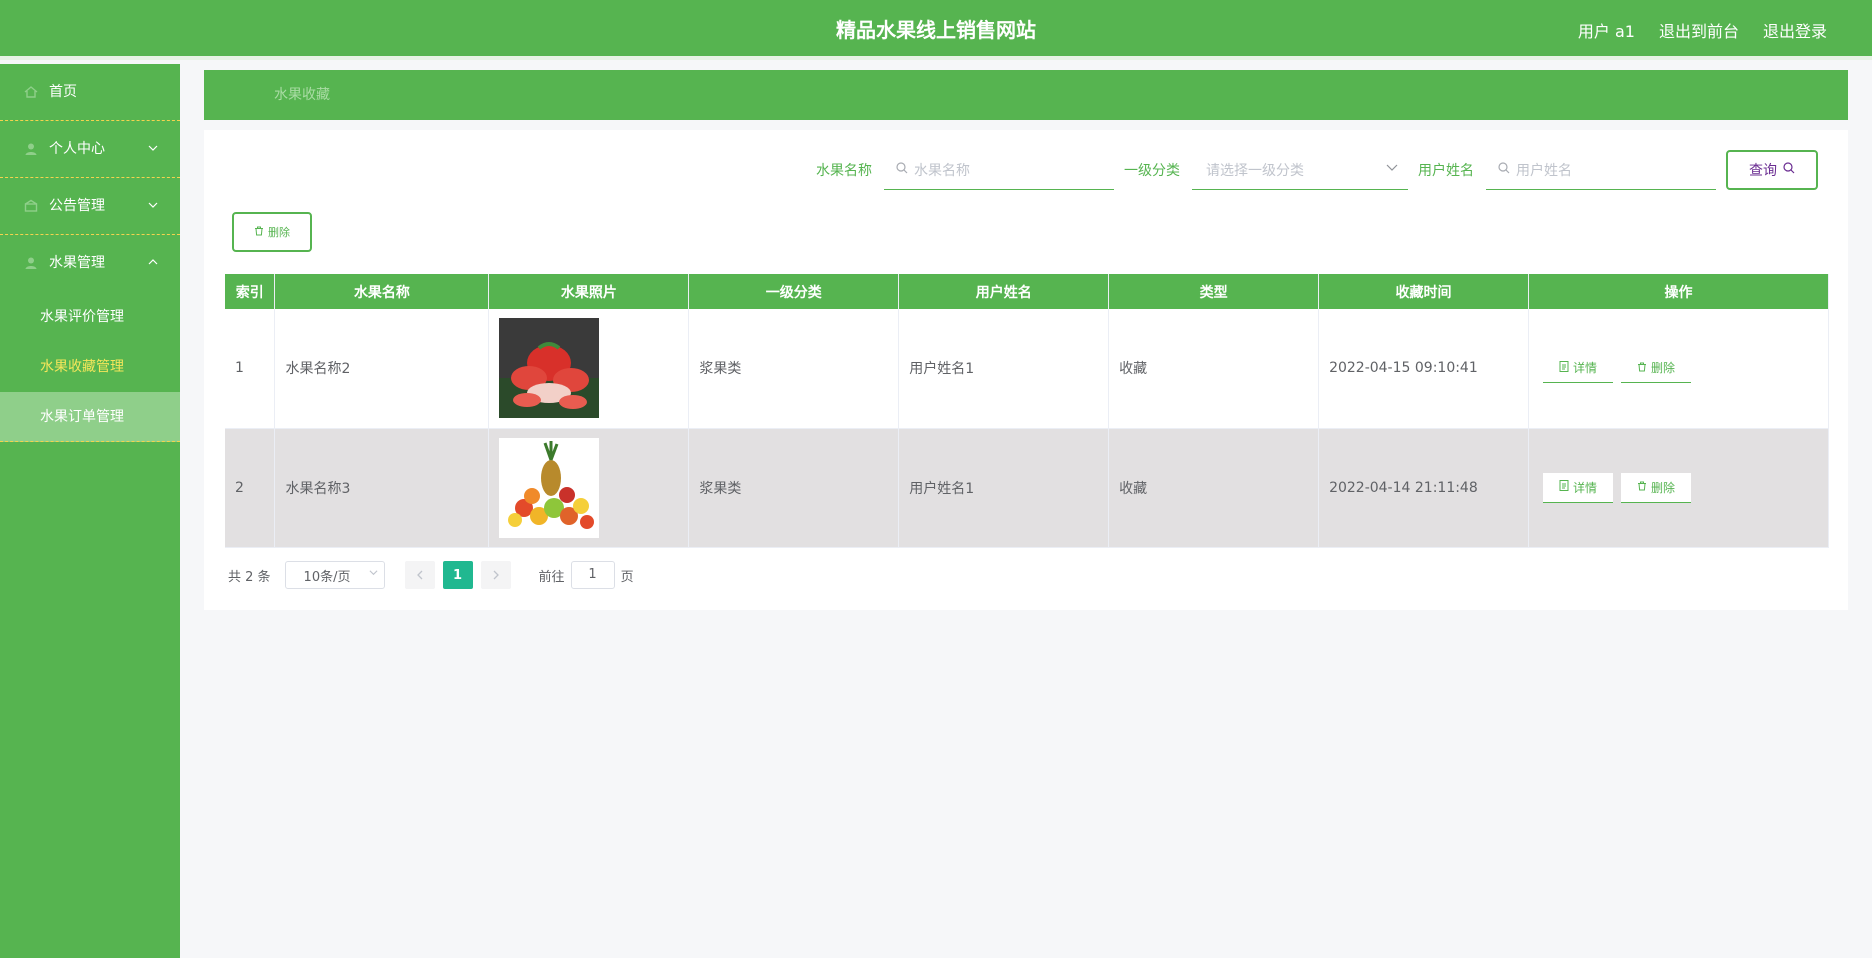 The width and height of the screenshot is (1872, 958). I want to click on query-button: 查询, so click(1772, 170).